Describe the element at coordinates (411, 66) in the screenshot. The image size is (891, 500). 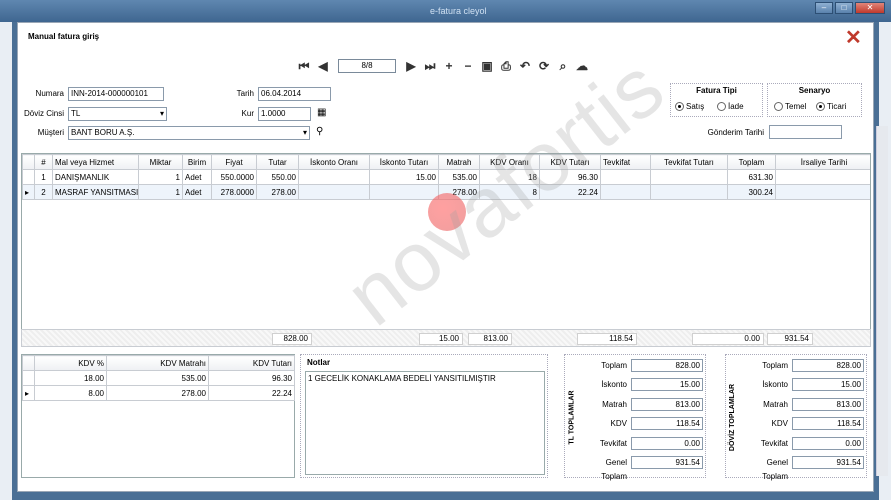
I see `next-record-icon: ▶` at that location.